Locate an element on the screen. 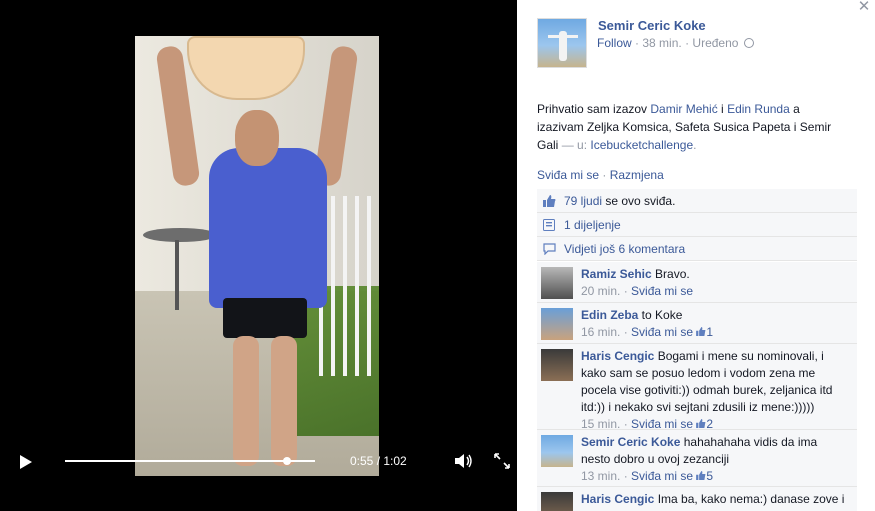  comment-likes-count: 1 is located at coordinates (704, 332).